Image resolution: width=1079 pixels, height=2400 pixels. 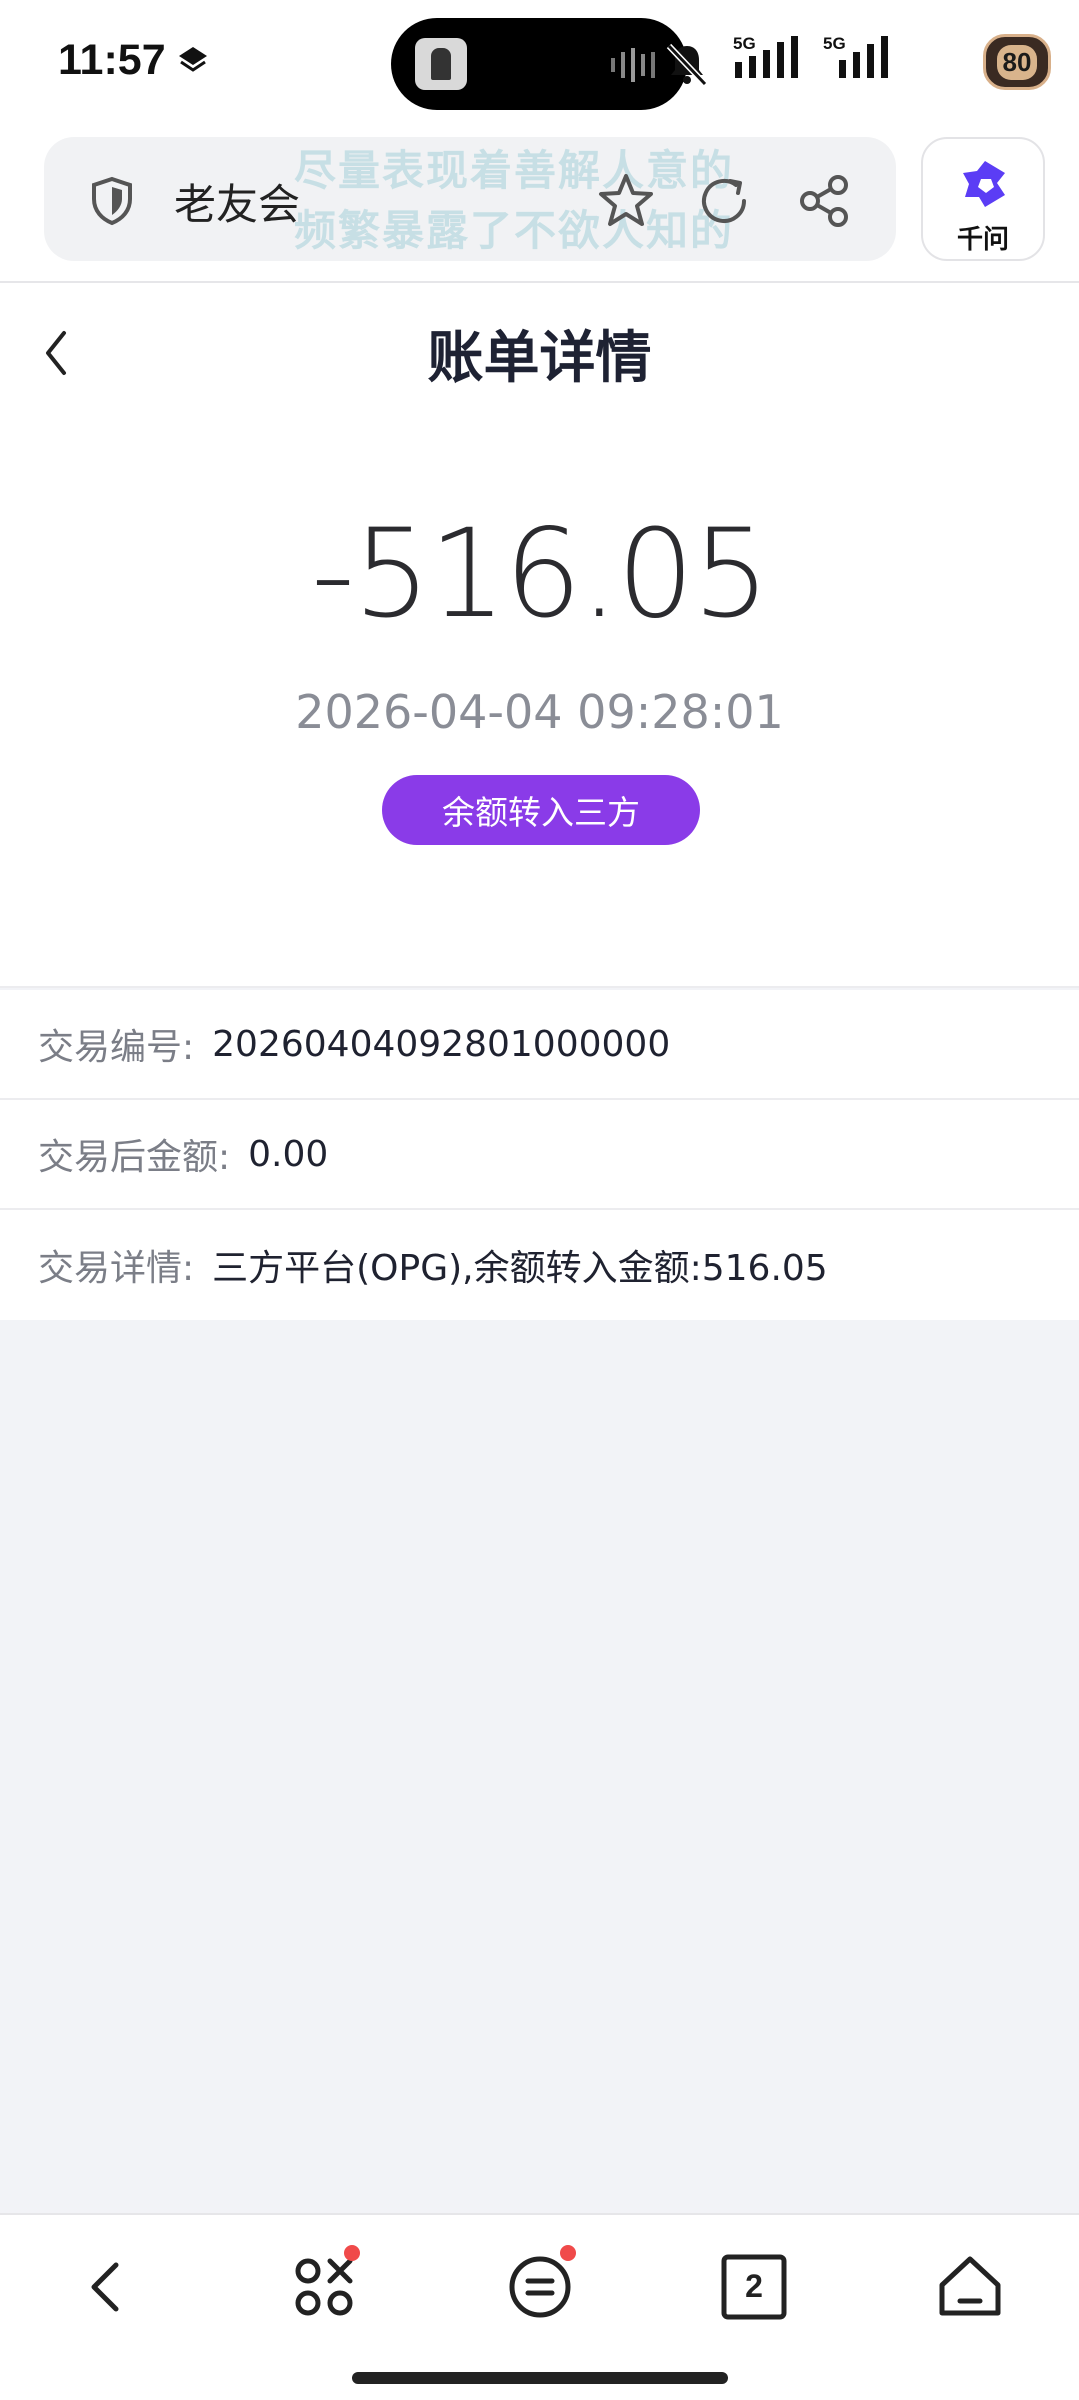 What do you see at coordinates (441, 64) in the screenshot?
I see `album-art-icon` at bounding box center [441, 64].